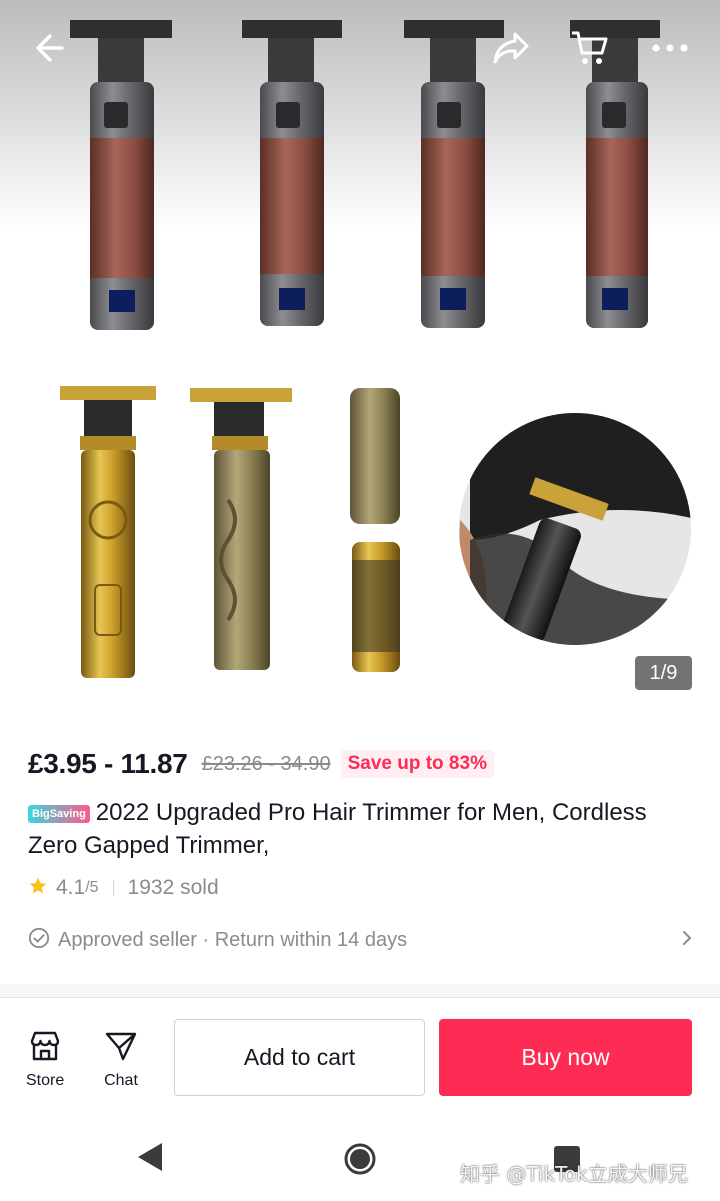 The height and width of the screenshot is (1201, 720). Describe the element at coordinates (59, 814) in the screenshot. I see `bigsaving-badge: BigSaving` at that location.